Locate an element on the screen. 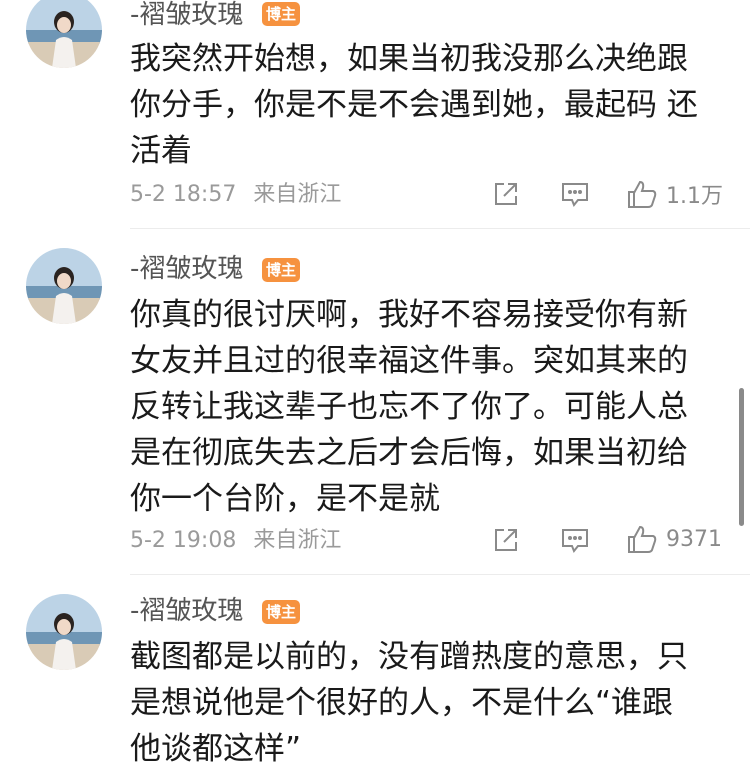 The height and width of the screenshot is (774, 750). comment-meta: 5-2 19:08 来自浙江 is located at coordinates (235, 541).